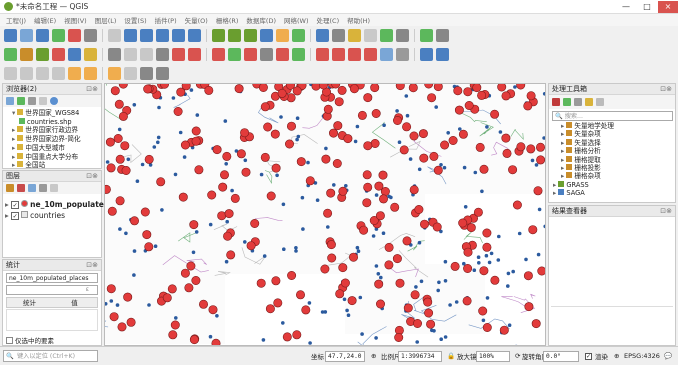  What do you see at coordinates (9, 340) in the screenshot?
I see `selected-only-checkbox` at bounding box center [9, 340].